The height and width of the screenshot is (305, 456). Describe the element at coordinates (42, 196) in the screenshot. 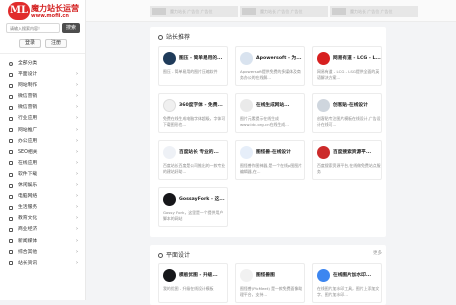

I see `sidebar-item: 电脑网络 ›` at that location.